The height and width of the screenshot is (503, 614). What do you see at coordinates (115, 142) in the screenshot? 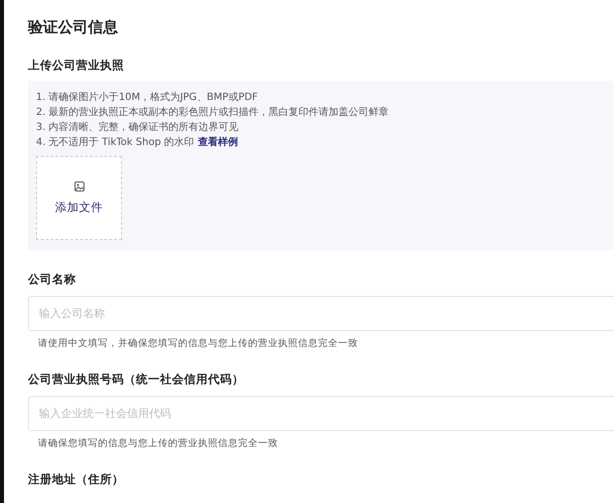
I see `requirement-text: 4. 无不适用于 TikTok Shop 的水印` at bounding box center [115, 142].